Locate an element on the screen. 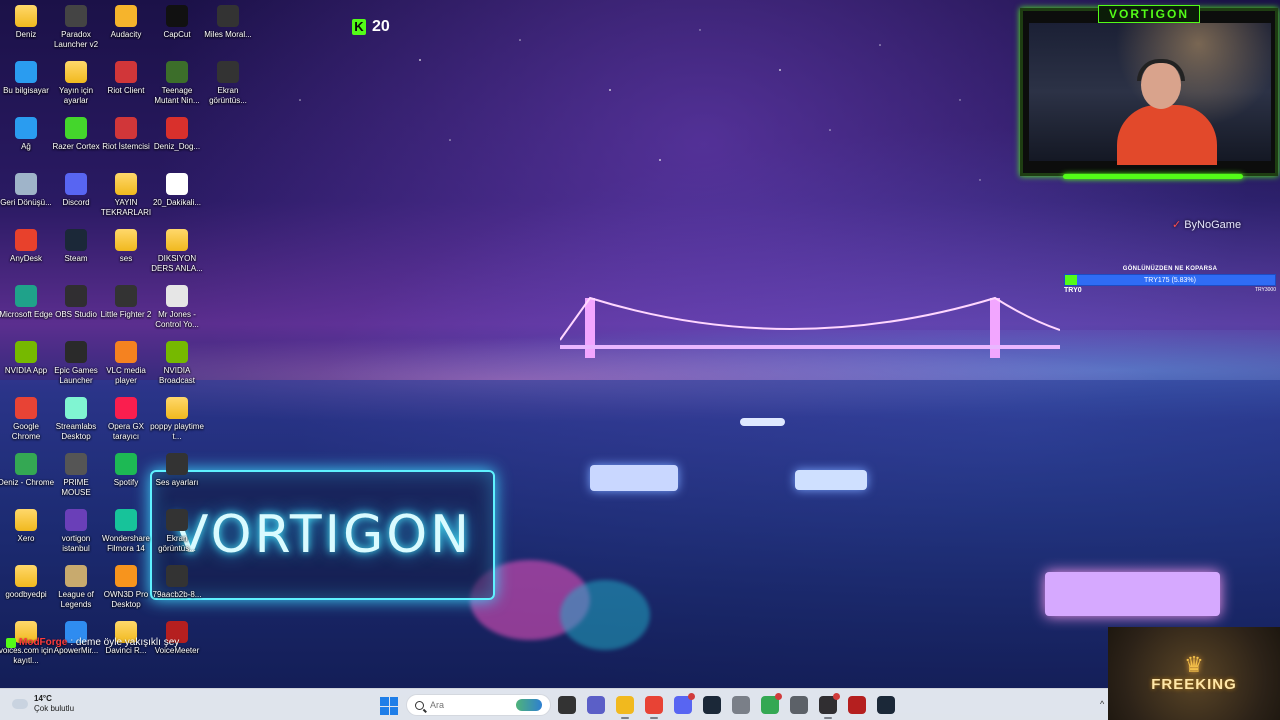 This screenshot has height=720, width=1280. desktop-icon: Little Fighter 2 is located at coordinates (126, 307).